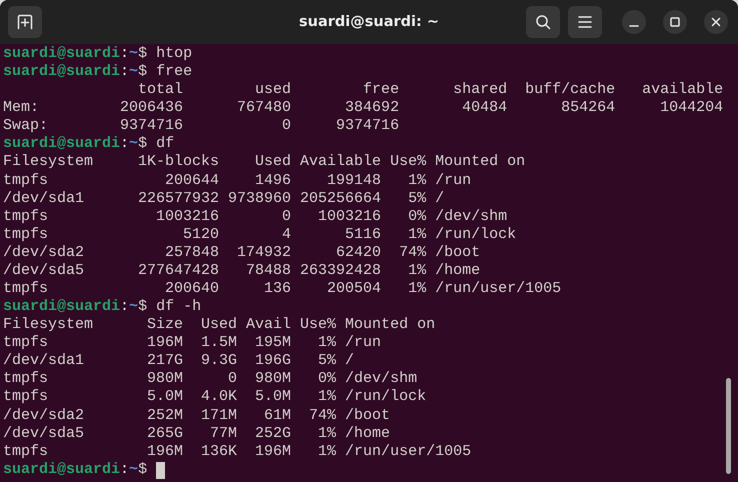 This screenshot has height=482, width=738. I want to click on command-text: $ htop, so click(165, 54).